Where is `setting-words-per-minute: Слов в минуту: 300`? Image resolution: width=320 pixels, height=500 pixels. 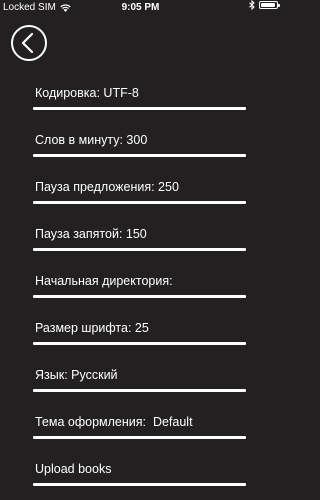
setting-words-per-minute: Слов в минуту: 300 is located at coordinates (140, 139).